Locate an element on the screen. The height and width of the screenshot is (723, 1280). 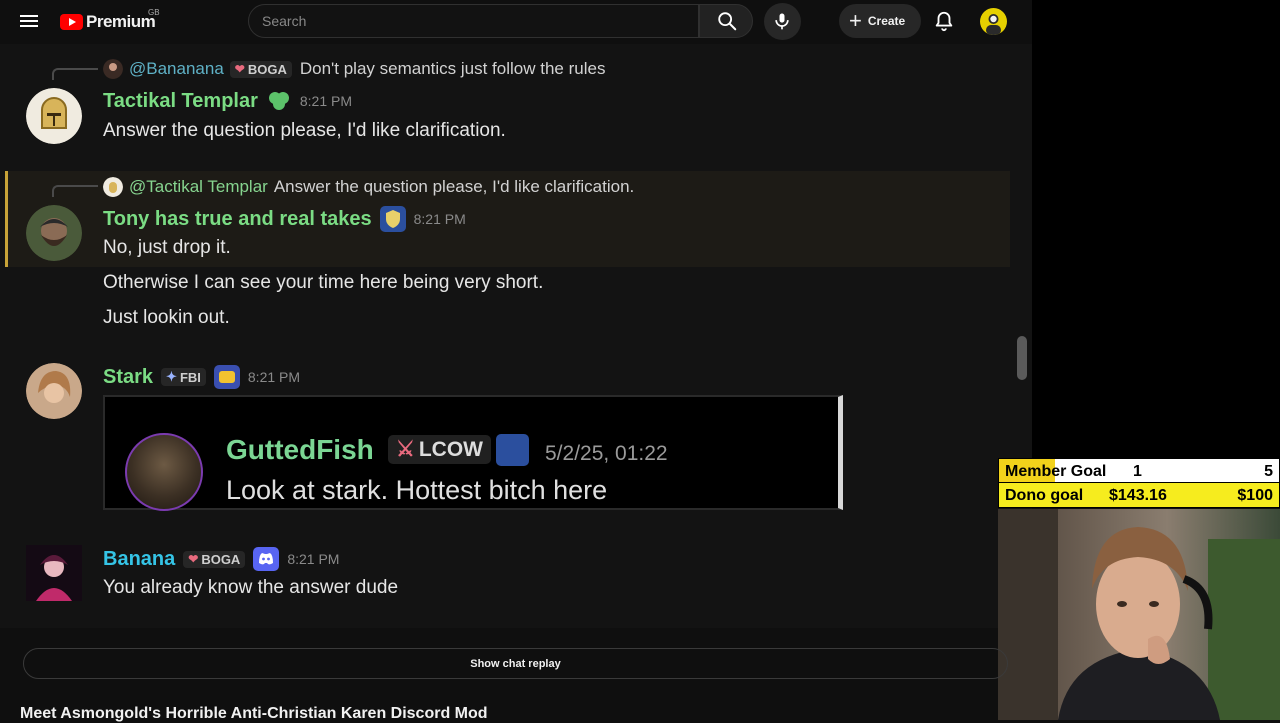
create-button: + Create is located at coordinates (880, 21).